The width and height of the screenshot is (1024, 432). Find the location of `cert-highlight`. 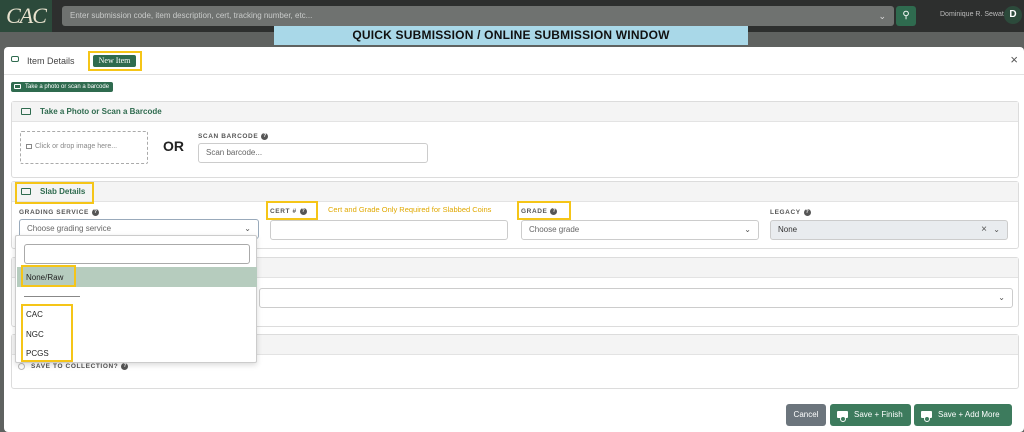

cert-highlight is located at coordinates (292, 210).